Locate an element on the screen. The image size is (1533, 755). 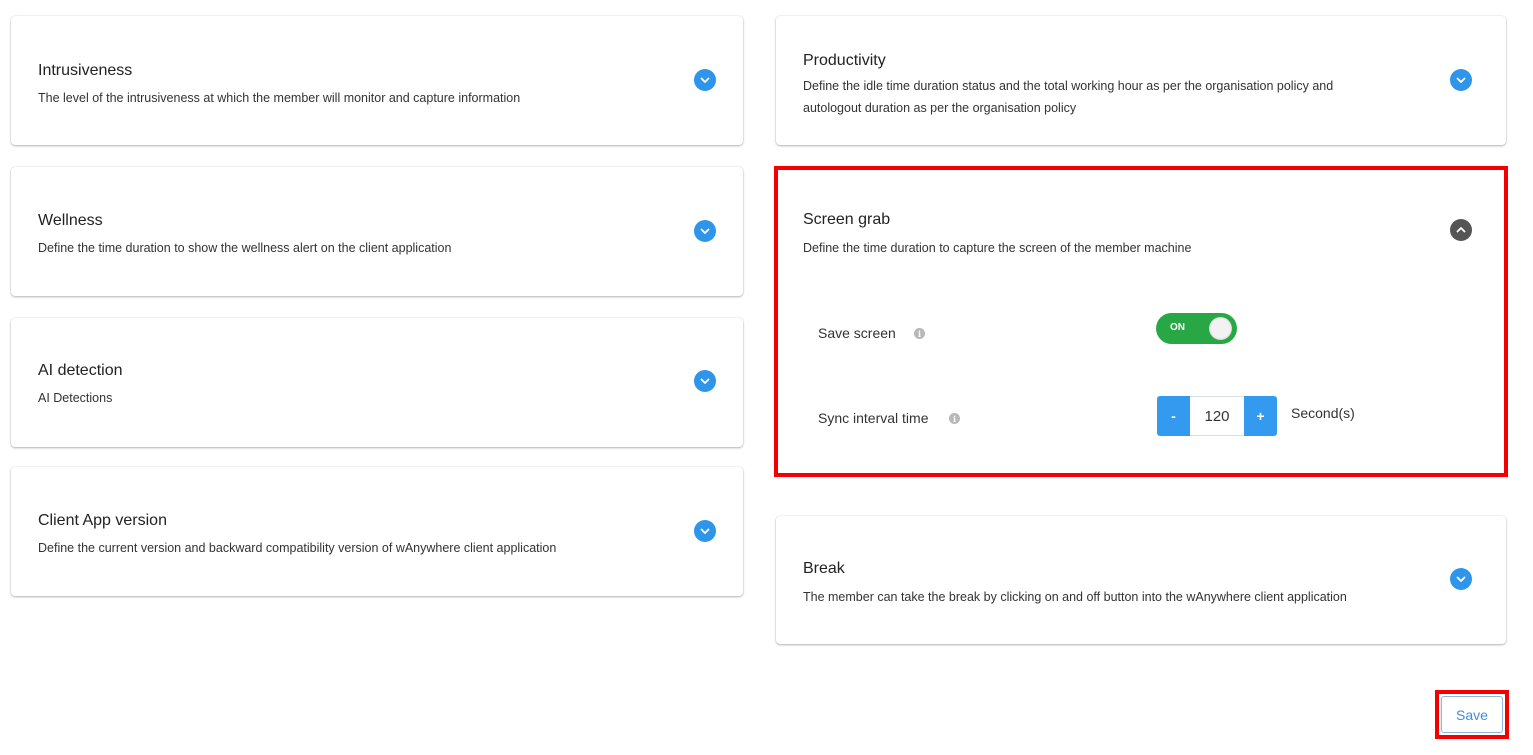
save-screen-toggle: ON is located at coordinates (1196, 328).